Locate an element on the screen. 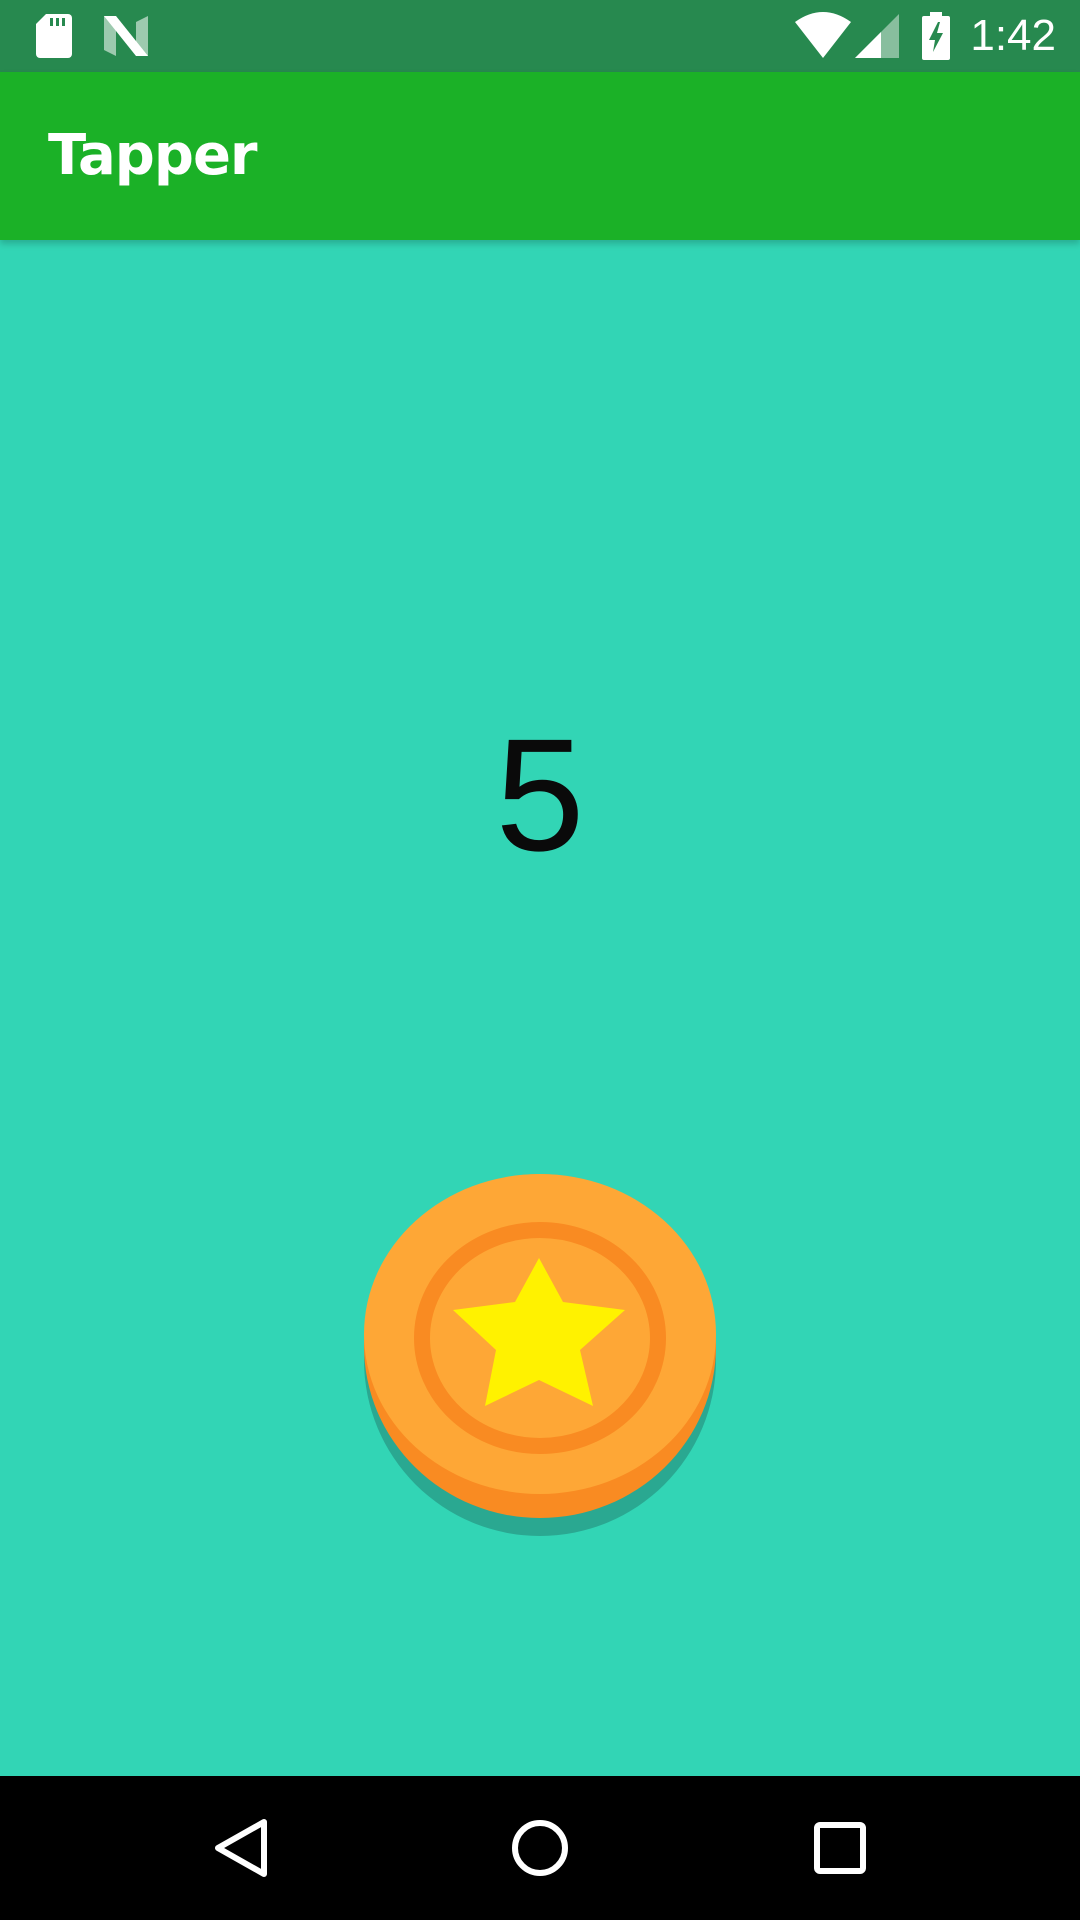  home-icon is located at coordinates (540, 1848).